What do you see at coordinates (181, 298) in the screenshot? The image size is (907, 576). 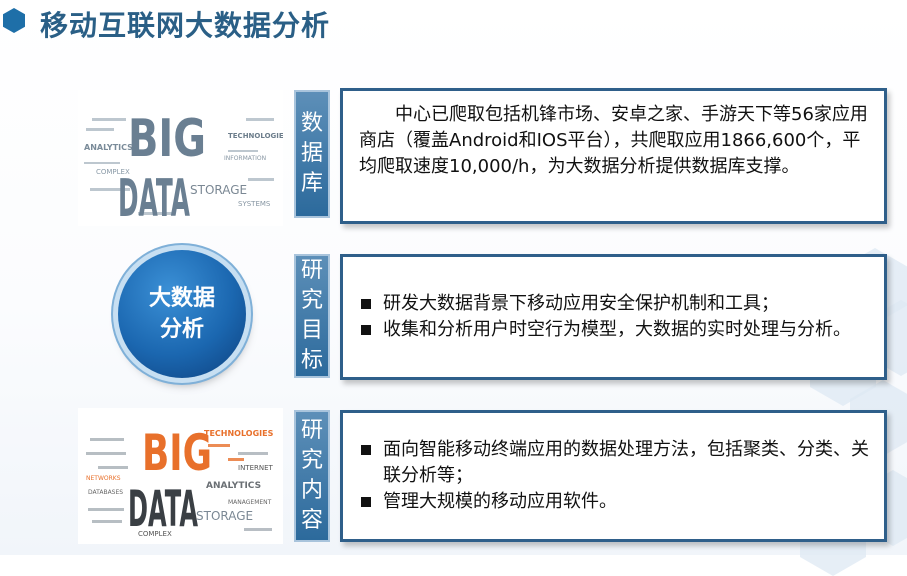 I see `circle-line1: 大数据` at bounding box center [181, 298].